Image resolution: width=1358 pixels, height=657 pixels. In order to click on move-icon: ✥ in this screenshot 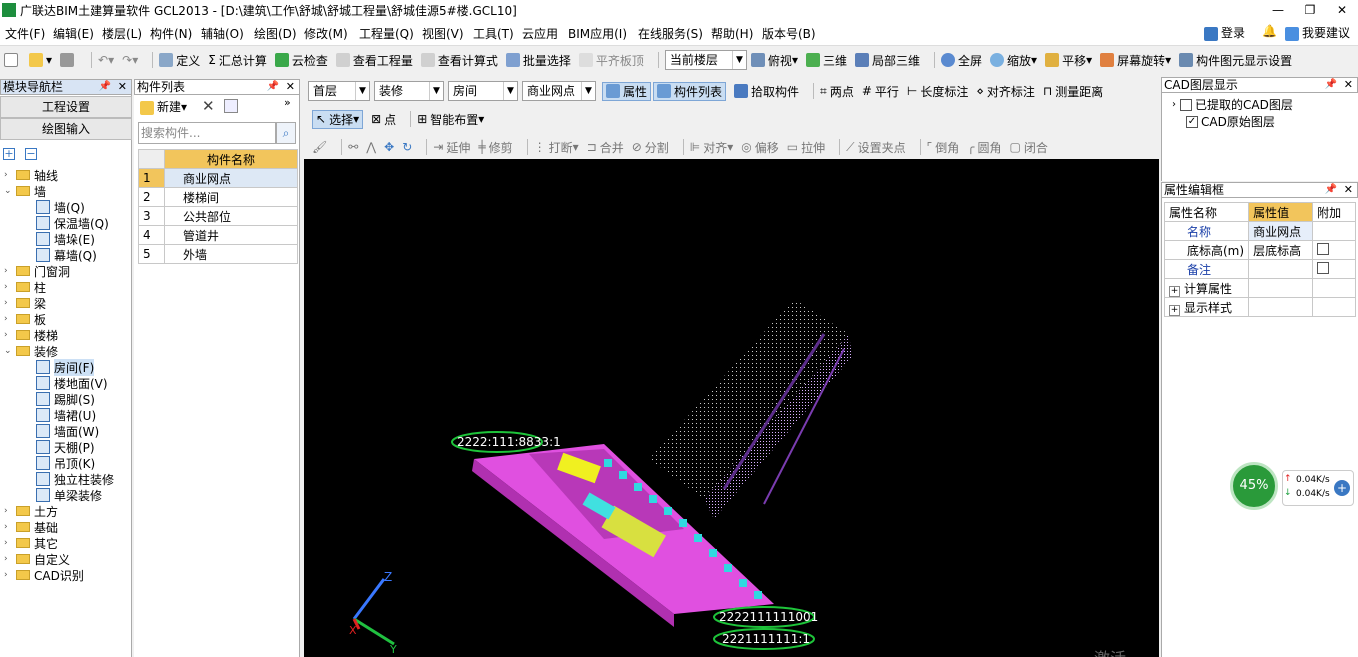, I will do `click(389, 147)`.